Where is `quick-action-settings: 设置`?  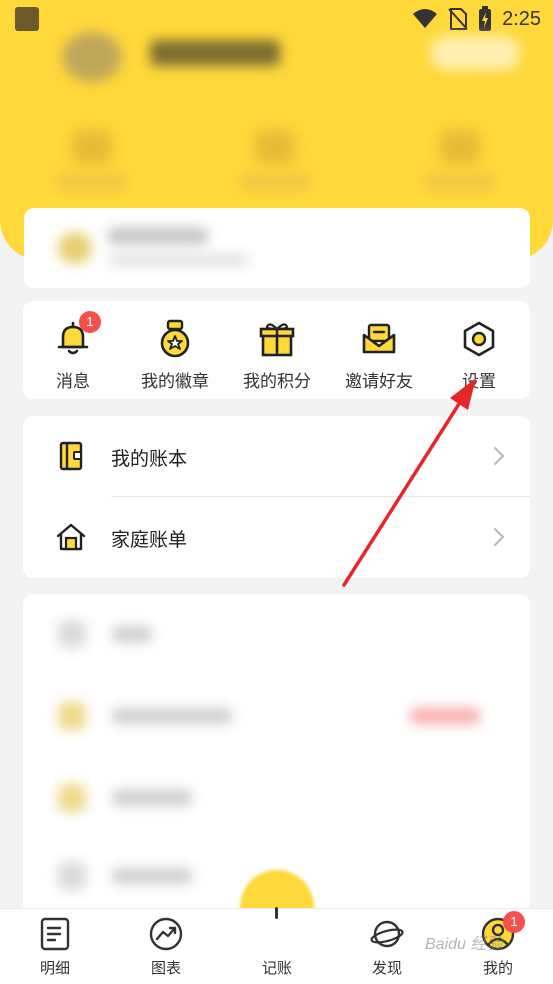
quick-action-settings: 设置 is located at coordinates (479, 350).